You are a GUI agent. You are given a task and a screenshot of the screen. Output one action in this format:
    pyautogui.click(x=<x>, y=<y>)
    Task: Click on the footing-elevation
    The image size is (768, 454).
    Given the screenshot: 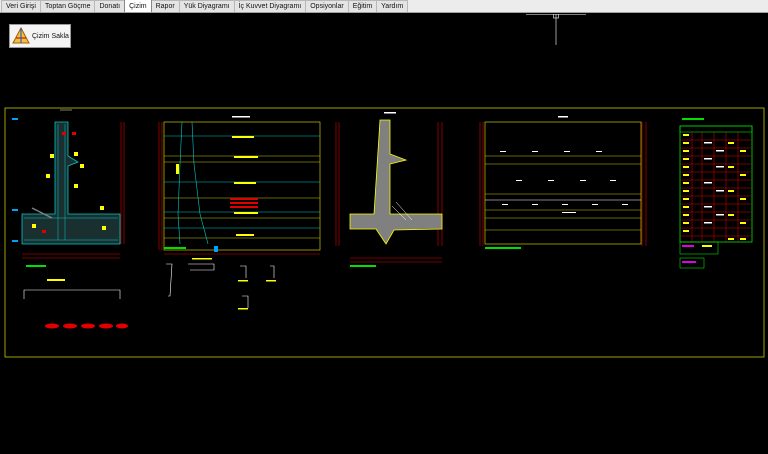 What is the action you would take?
    pyautogui.click(x=563, y=182)
    